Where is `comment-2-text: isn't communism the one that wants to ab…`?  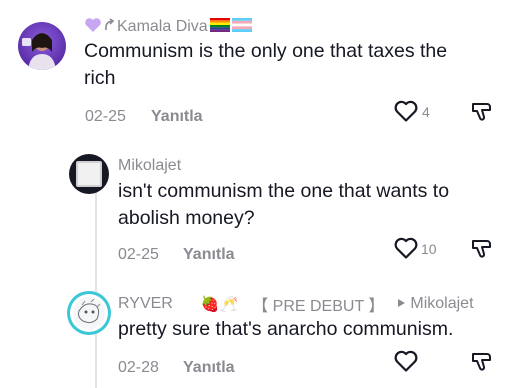
comment-2-text: isn't communism the one that wants to ab… is located at coordinates (283, 205).